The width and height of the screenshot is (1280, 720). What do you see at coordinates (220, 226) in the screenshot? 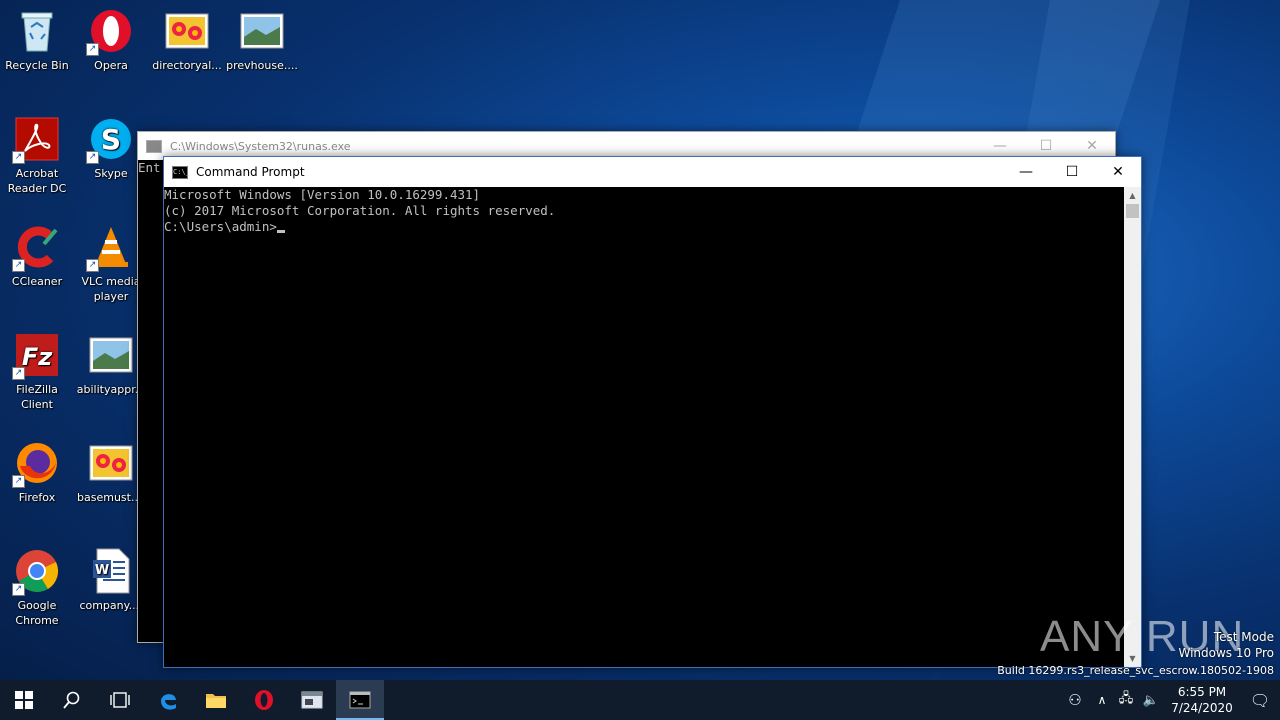
I see `console-prompt: C:\Users\admin>` at bounding box center [220, 226].